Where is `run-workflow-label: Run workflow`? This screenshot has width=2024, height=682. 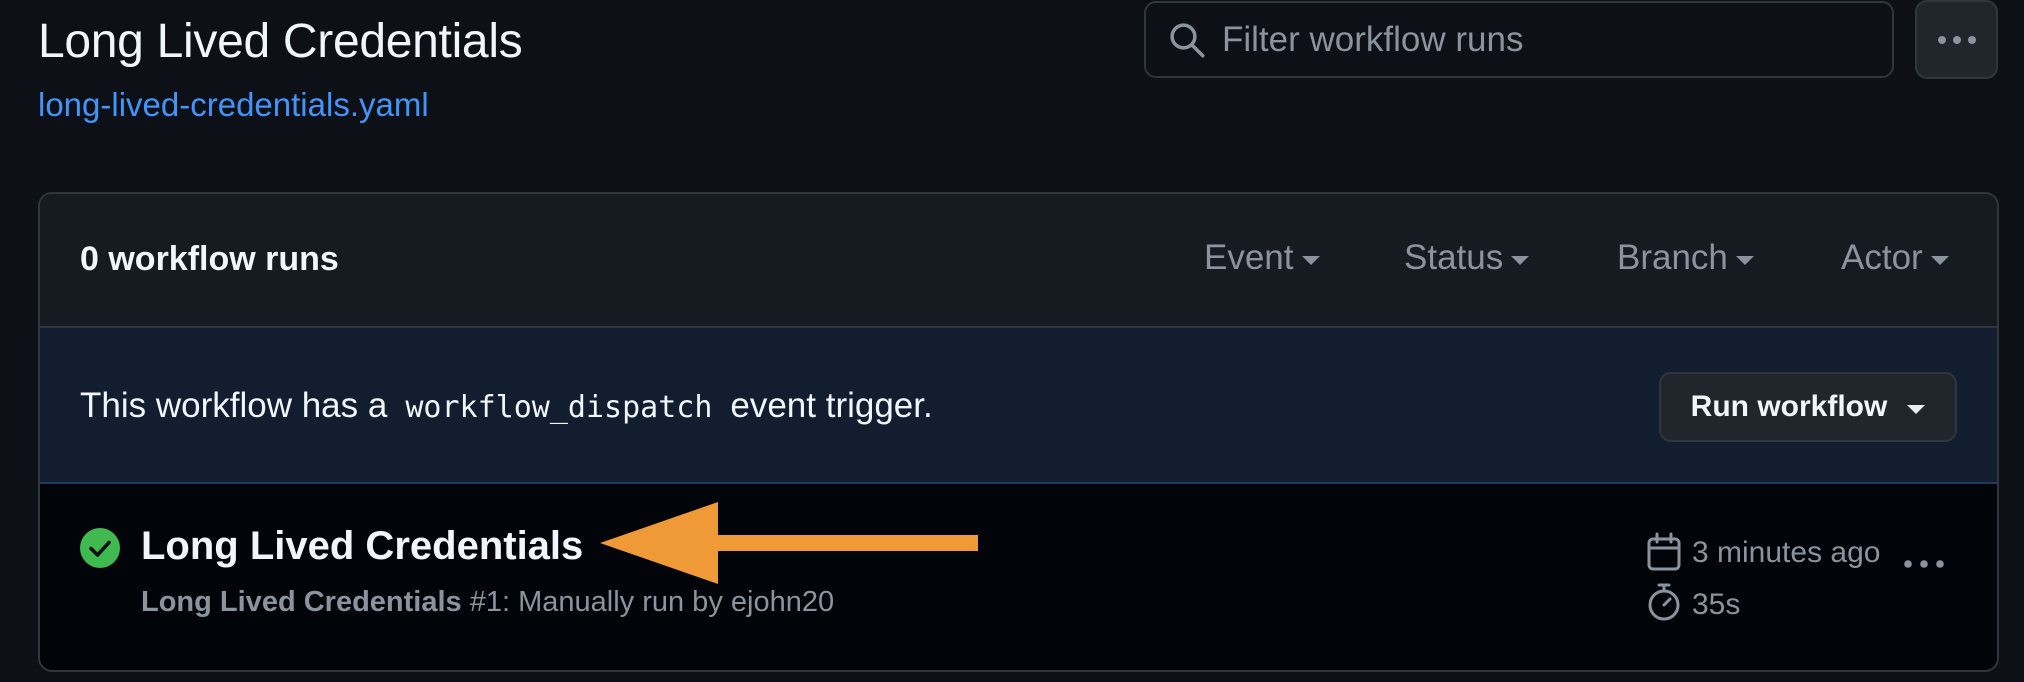
run-workflow-label: Run workflow is located at coordinates (1789, 406).